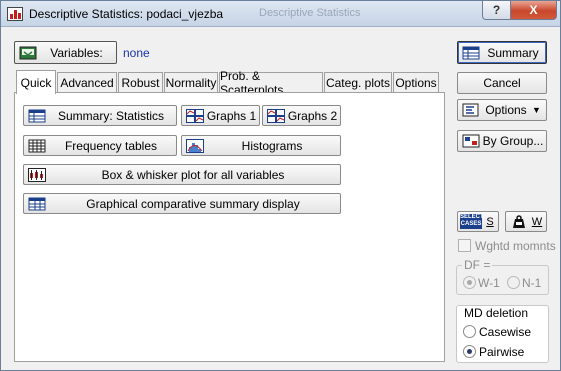 The height and width of the screenshot is (371, 561). Describe the element at coordinates (126, 14) in the screenshot. I see `window-title: Descriptive Statistics: podaci_vjezba` at that location.